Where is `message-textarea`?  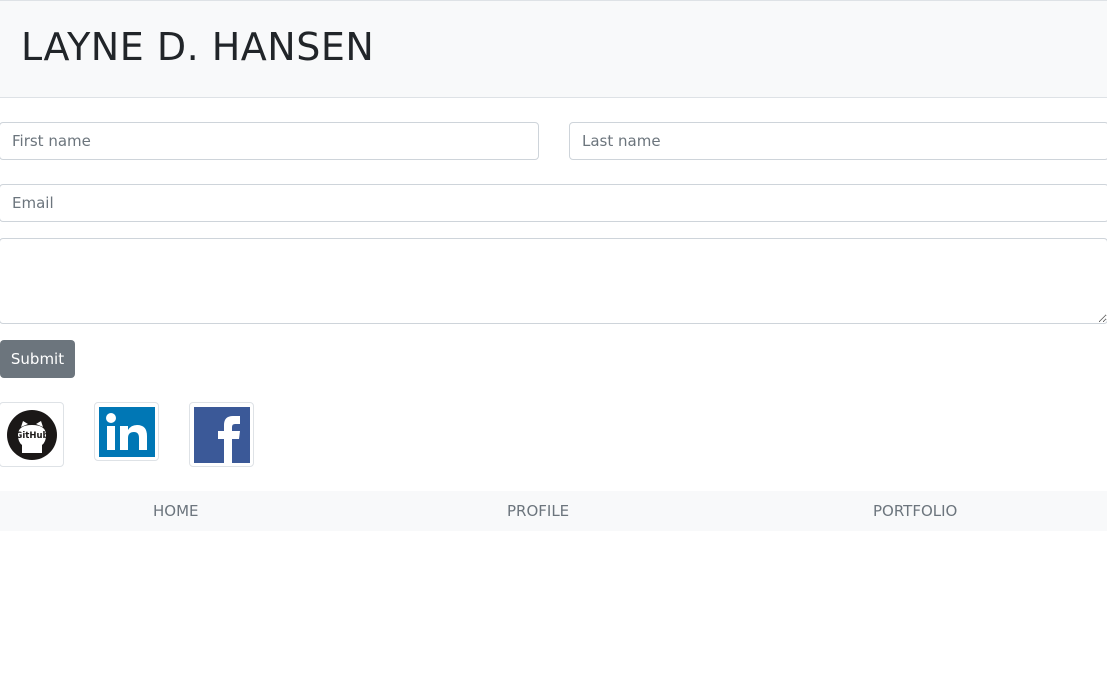
message-textarea is located at coordinates (553, 281).